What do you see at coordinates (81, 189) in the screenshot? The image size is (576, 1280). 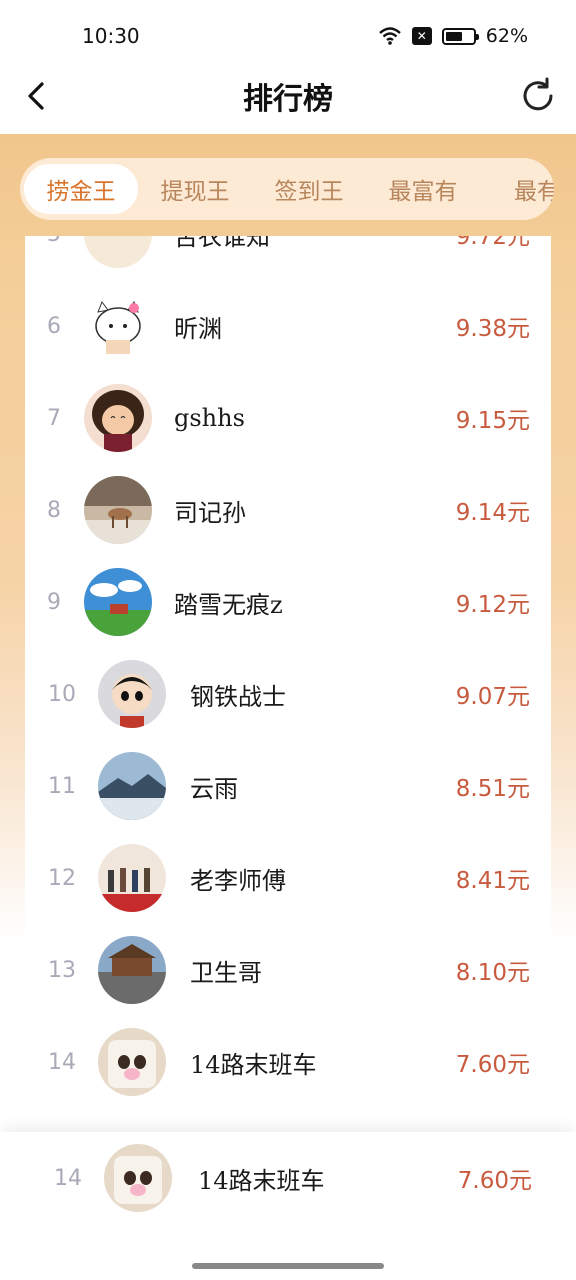 I see `tab-0: 捞金王` at bounding box center [81, 189].